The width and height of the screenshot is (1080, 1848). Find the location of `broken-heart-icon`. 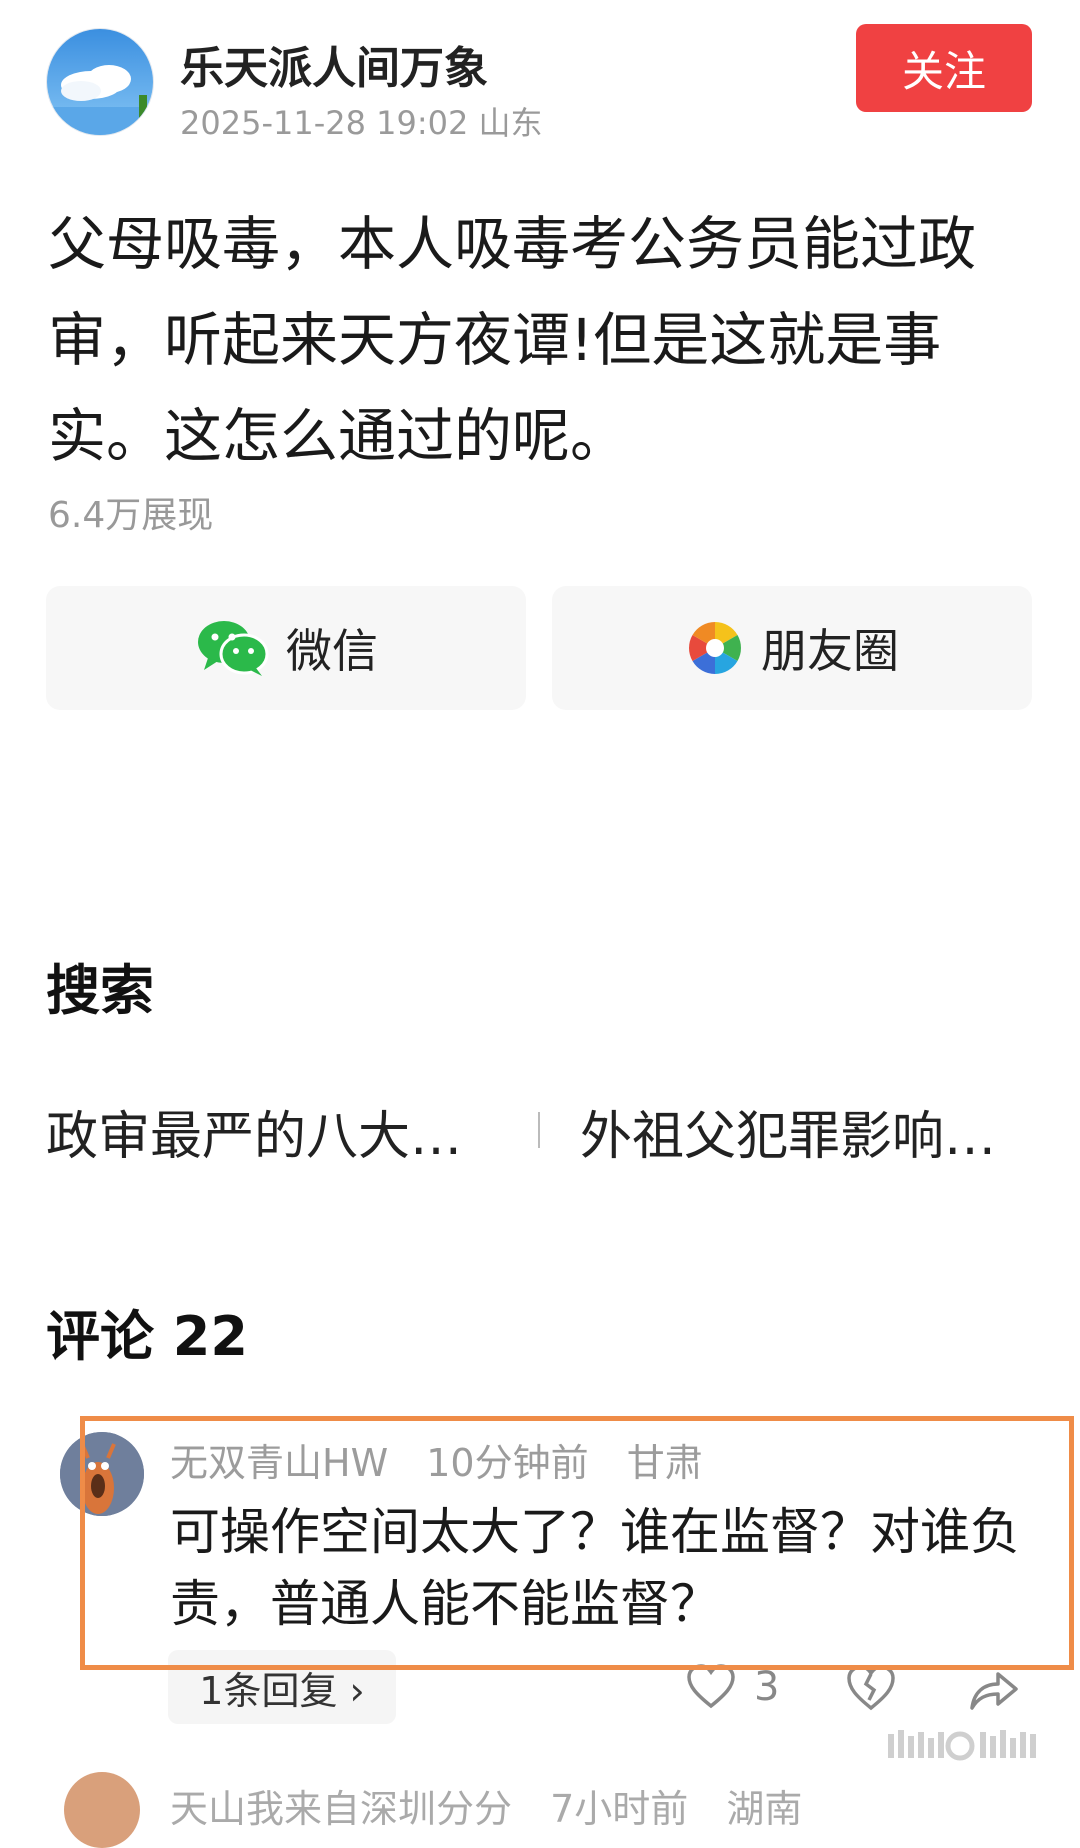

broken-heart-icon is located at coordinates (871, 1688).